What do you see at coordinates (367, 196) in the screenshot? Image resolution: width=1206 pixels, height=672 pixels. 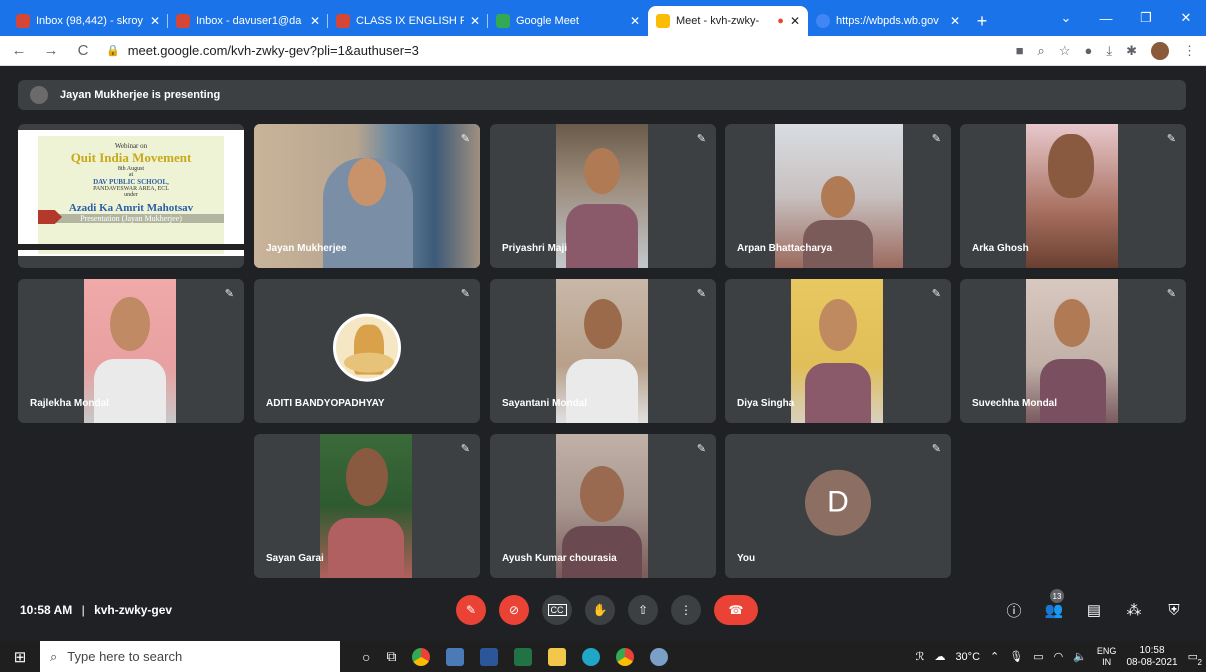 I see `participant-tile: Jayan Mukherjee ✎` at bounding box center [367, 196].